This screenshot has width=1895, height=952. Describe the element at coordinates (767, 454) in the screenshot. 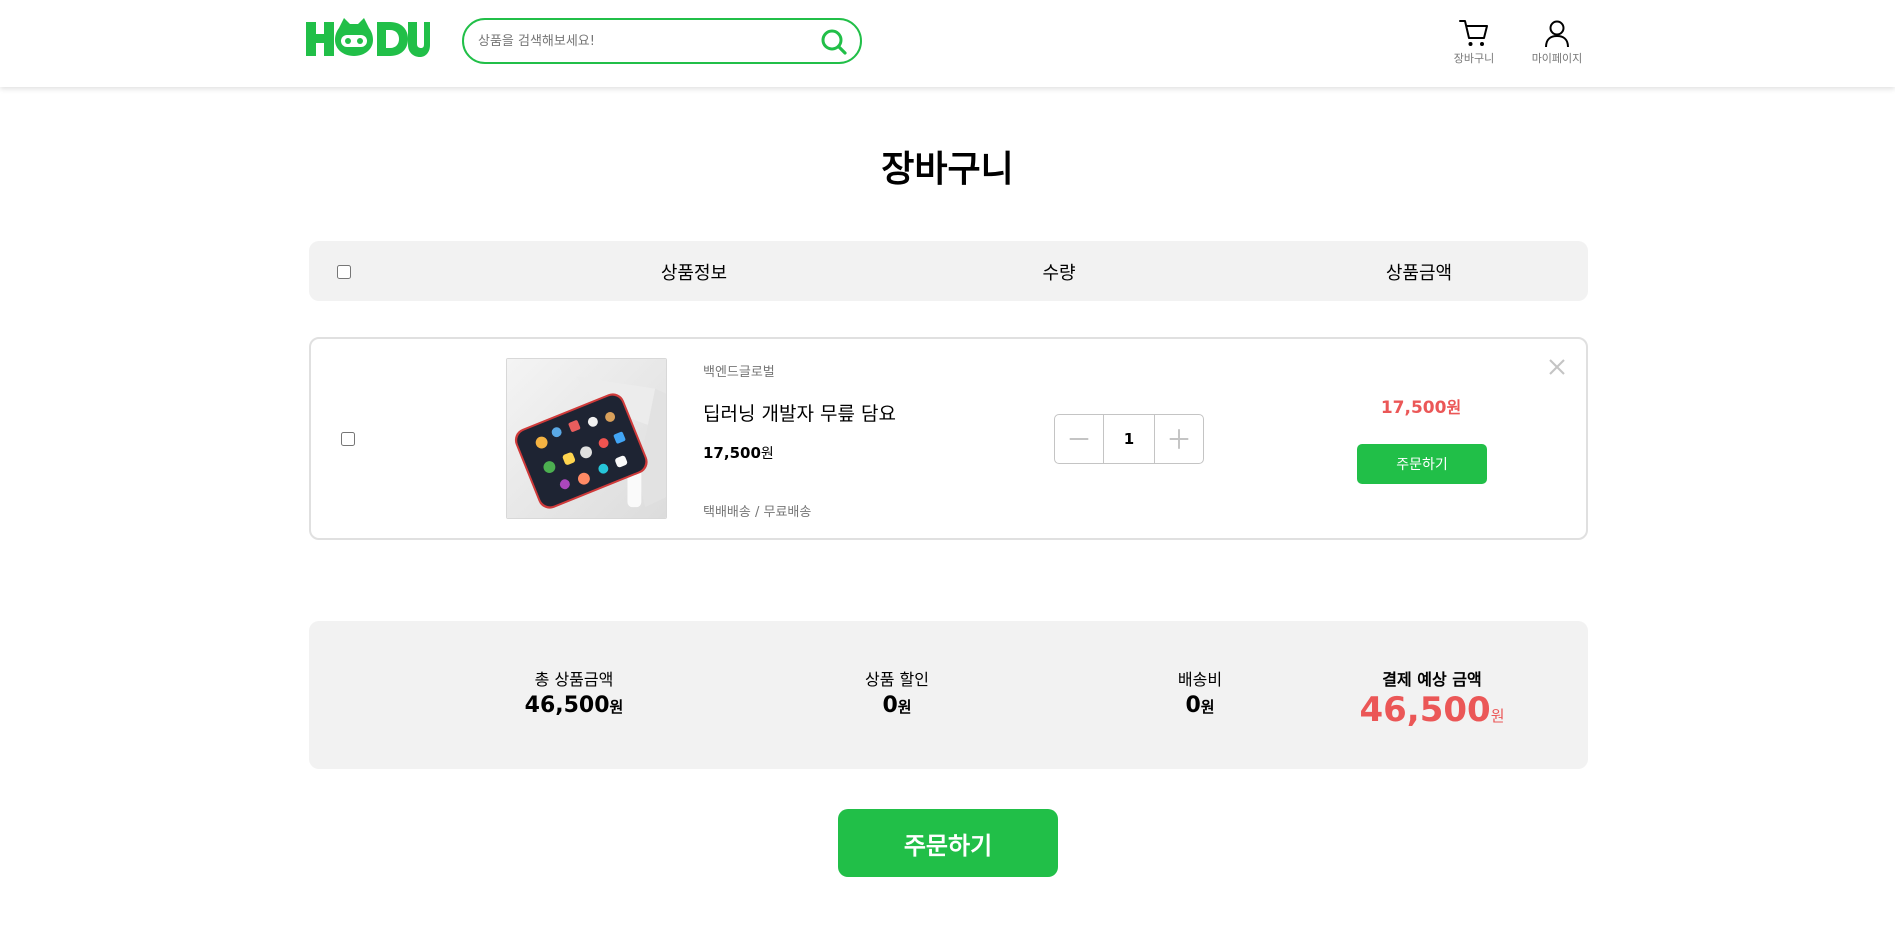

I see `item-unit-currency: 원` at that location.